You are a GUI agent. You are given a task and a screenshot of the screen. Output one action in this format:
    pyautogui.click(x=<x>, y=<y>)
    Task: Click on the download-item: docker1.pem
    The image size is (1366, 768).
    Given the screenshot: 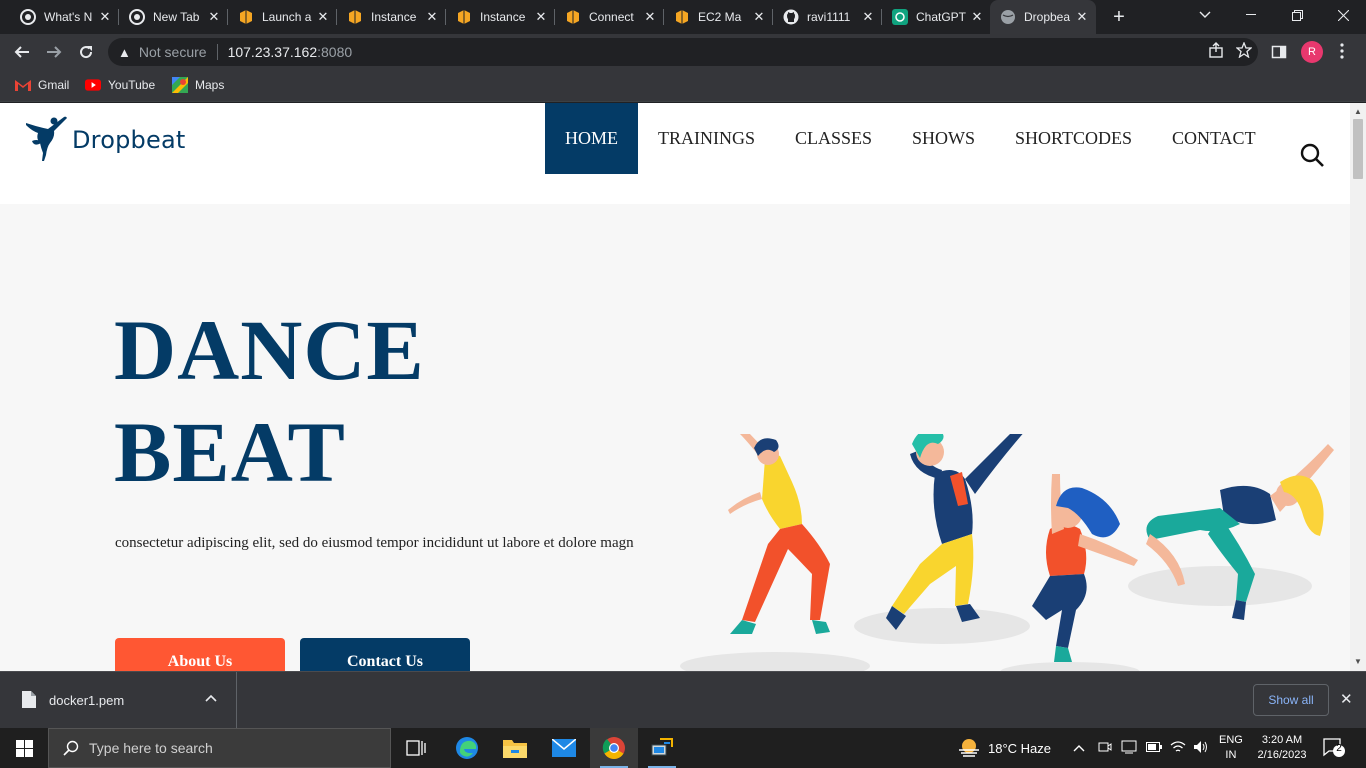 What is the action you would take?
    pyautogui.click(x=118, y=700)
    